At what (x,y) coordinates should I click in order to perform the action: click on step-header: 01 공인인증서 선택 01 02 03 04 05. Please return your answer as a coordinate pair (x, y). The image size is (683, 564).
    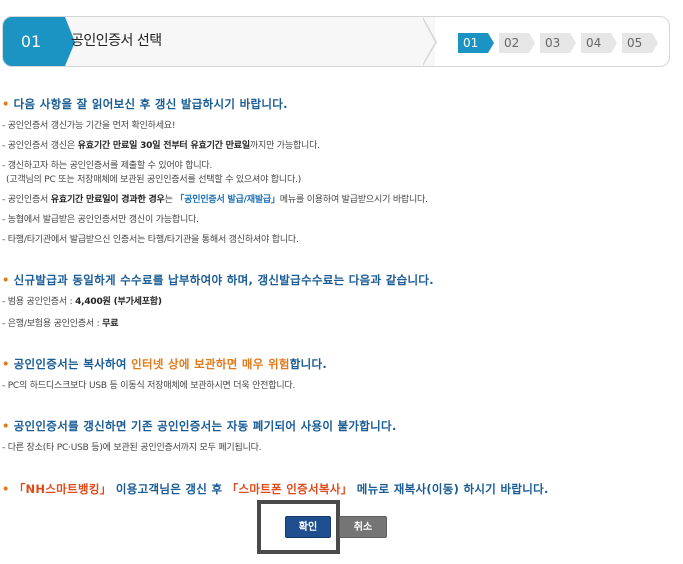
    Looking at the image, I should click on (336, 41).